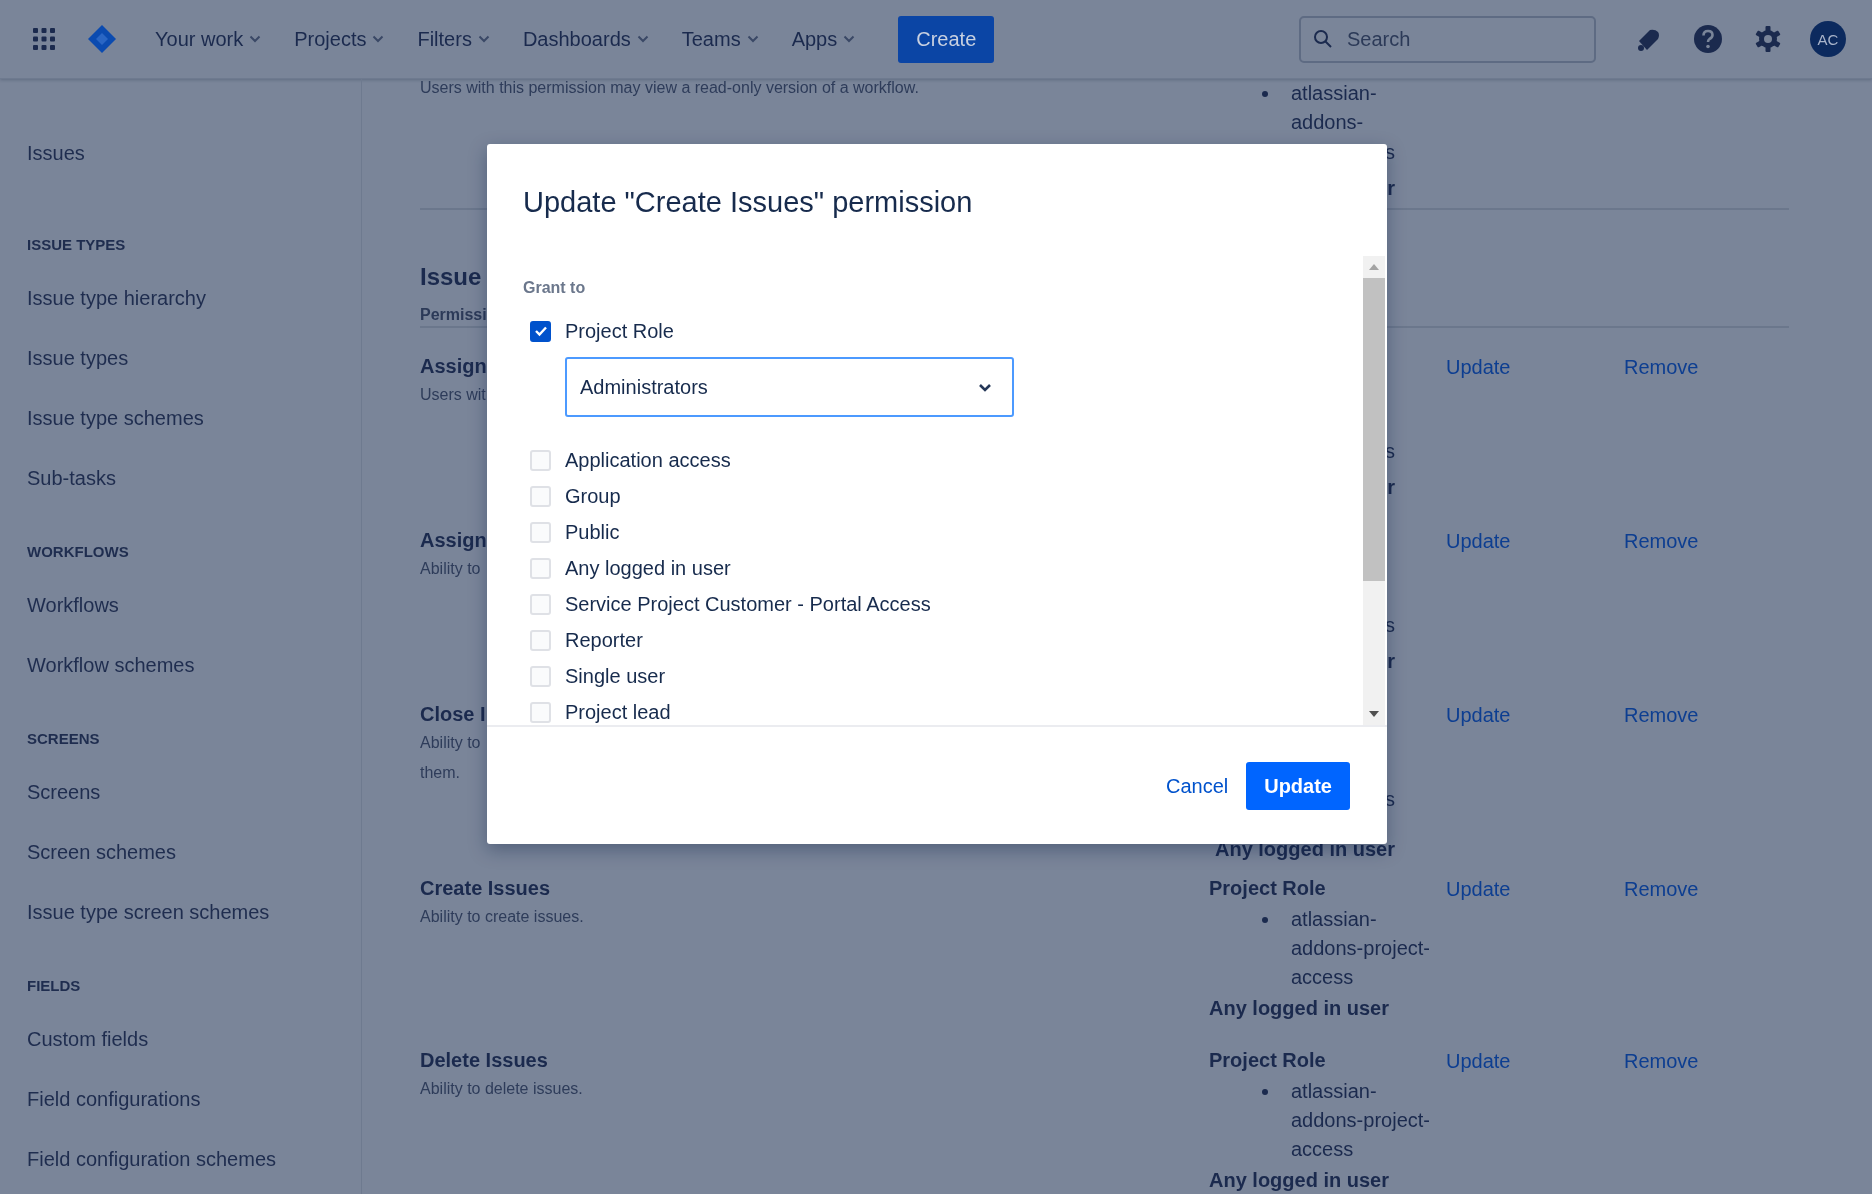  Describe the element at coordinates (823, 39) in the screenshot. I see `nav-menu-button: Apps` at that location.